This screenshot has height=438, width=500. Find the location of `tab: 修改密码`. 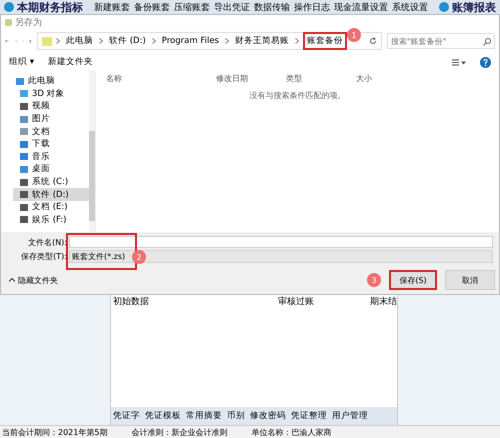

tab: 修改密码 is located at coordinates (268, 416).